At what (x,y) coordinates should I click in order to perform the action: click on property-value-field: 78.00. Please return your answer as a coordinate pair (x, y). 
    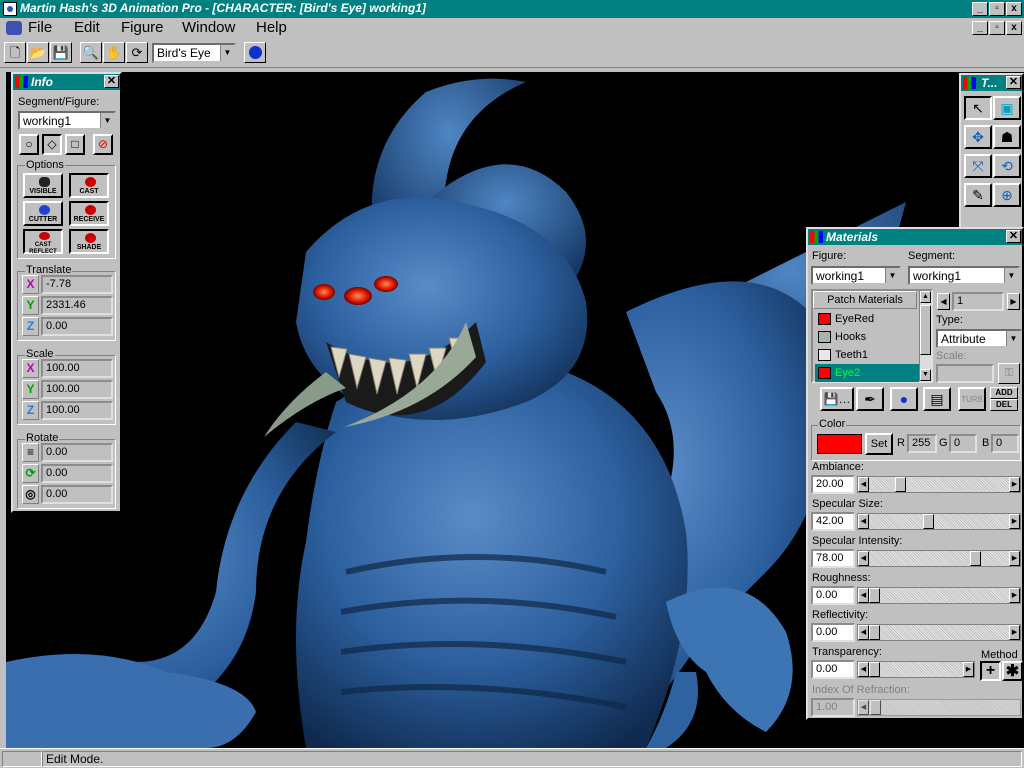
    Looking at the image, I should click on (833, 558).